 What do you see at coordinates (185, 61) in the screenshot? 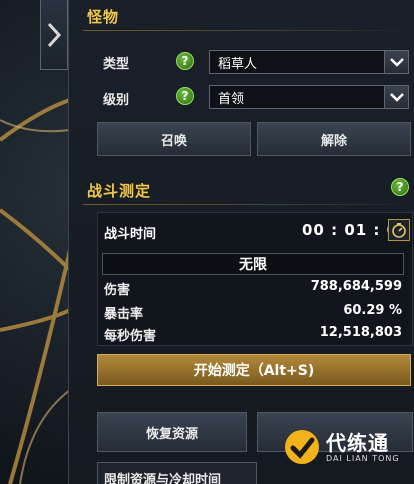
I see `type-help-icon: ?` at bounding box center [185, 61].